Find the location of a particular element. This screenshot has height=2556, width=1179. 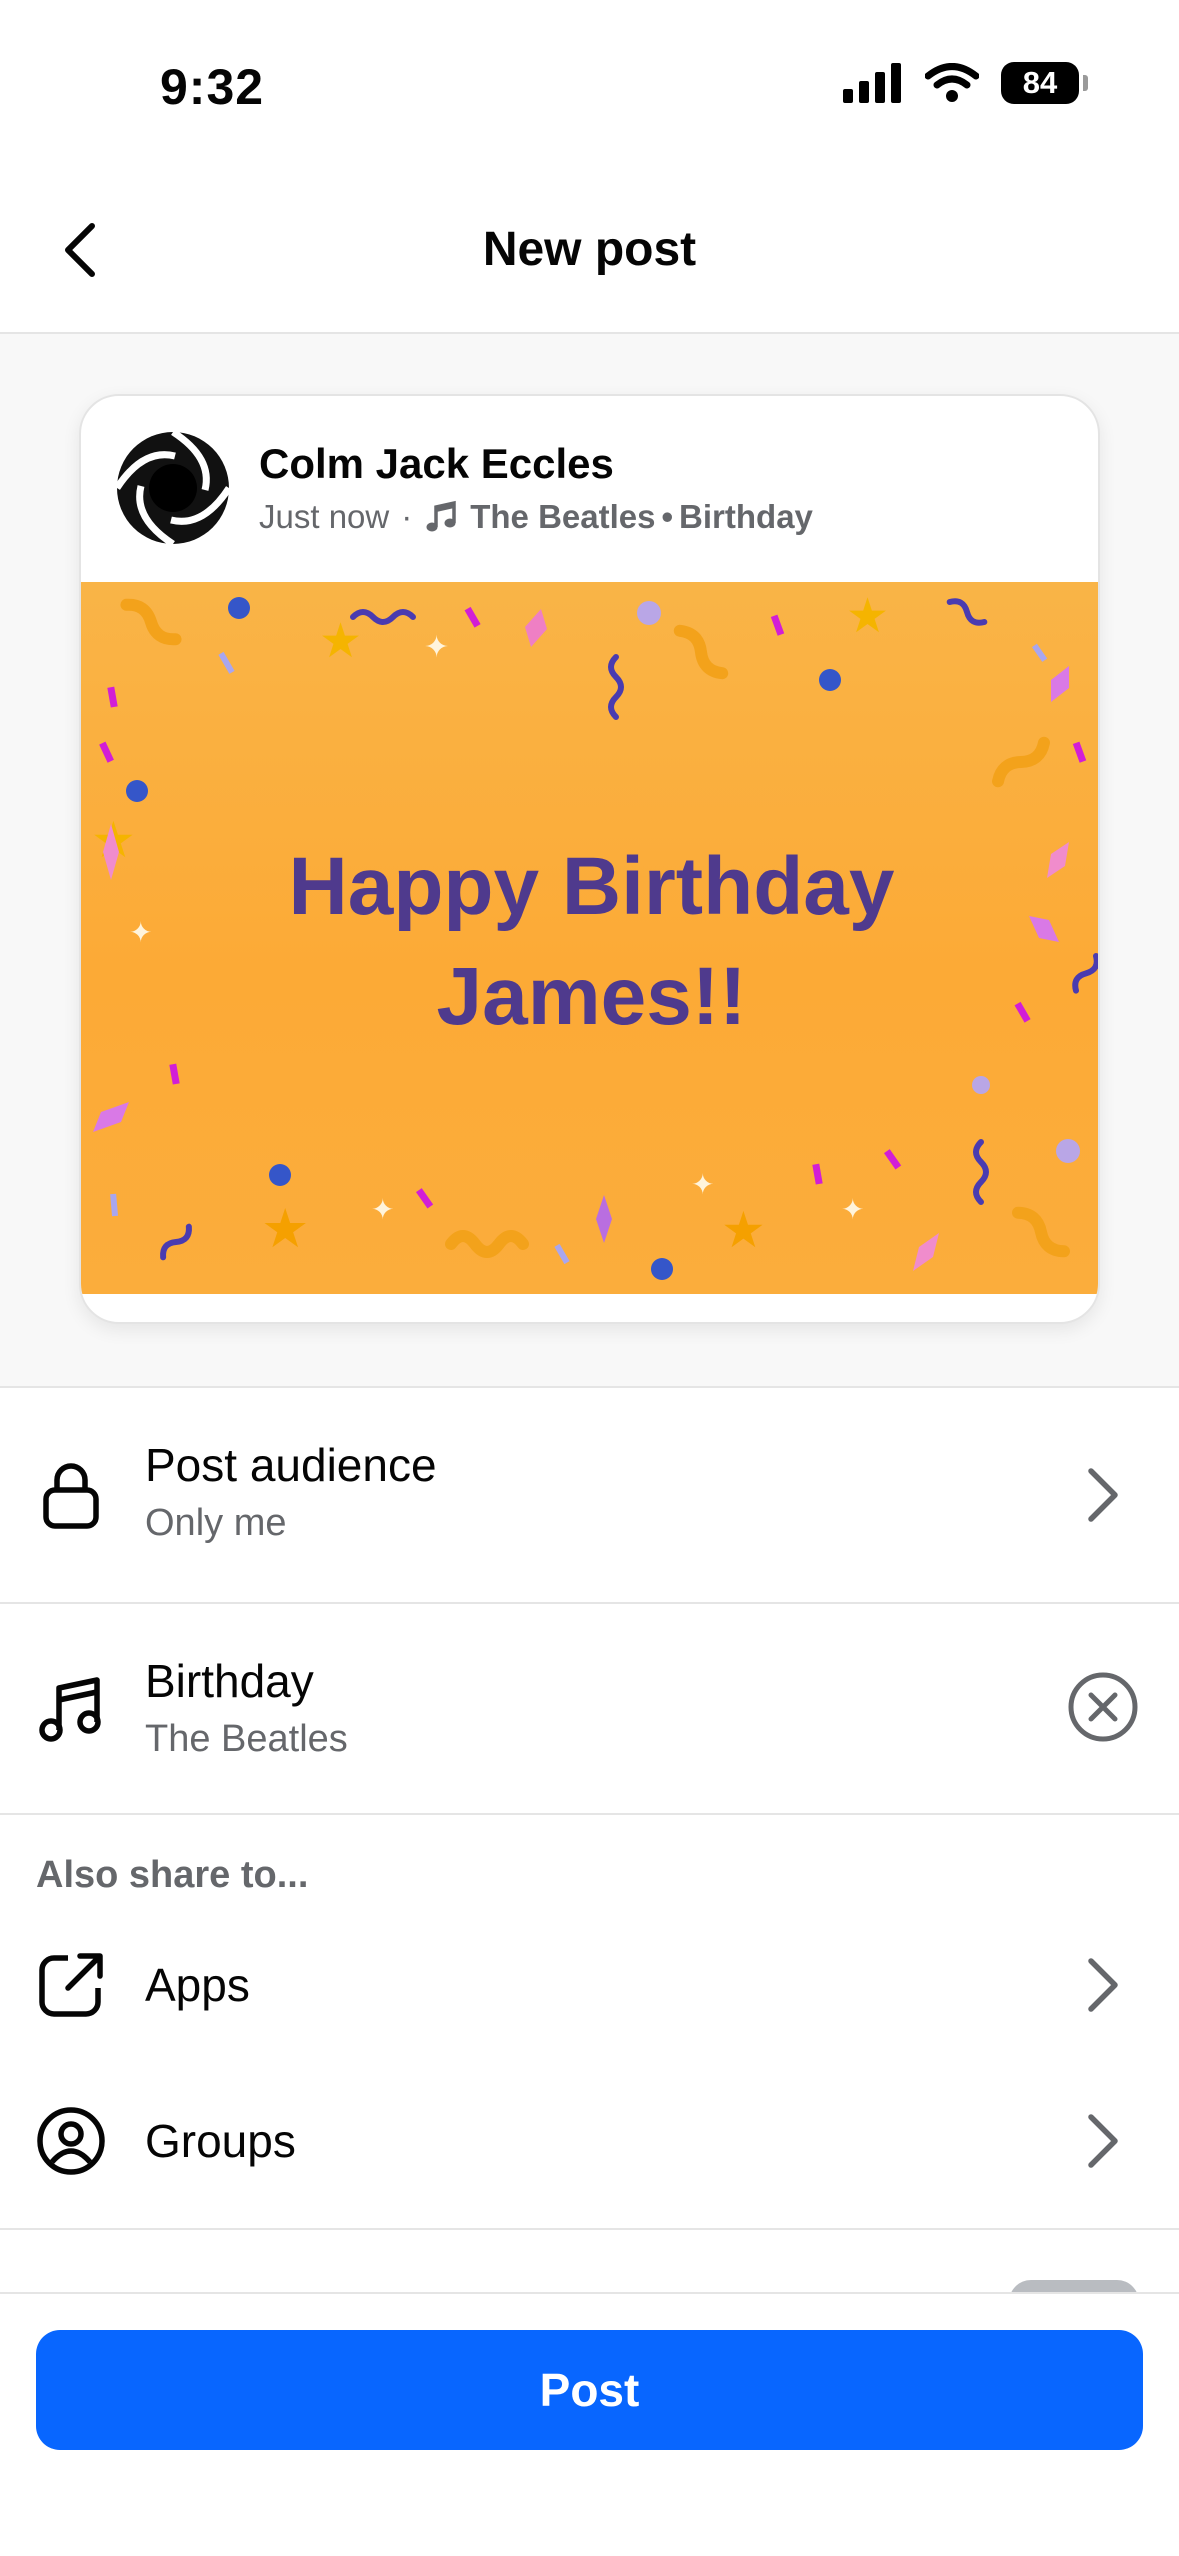

share-groups-label: Groups is located at coordinates (220, 2141).